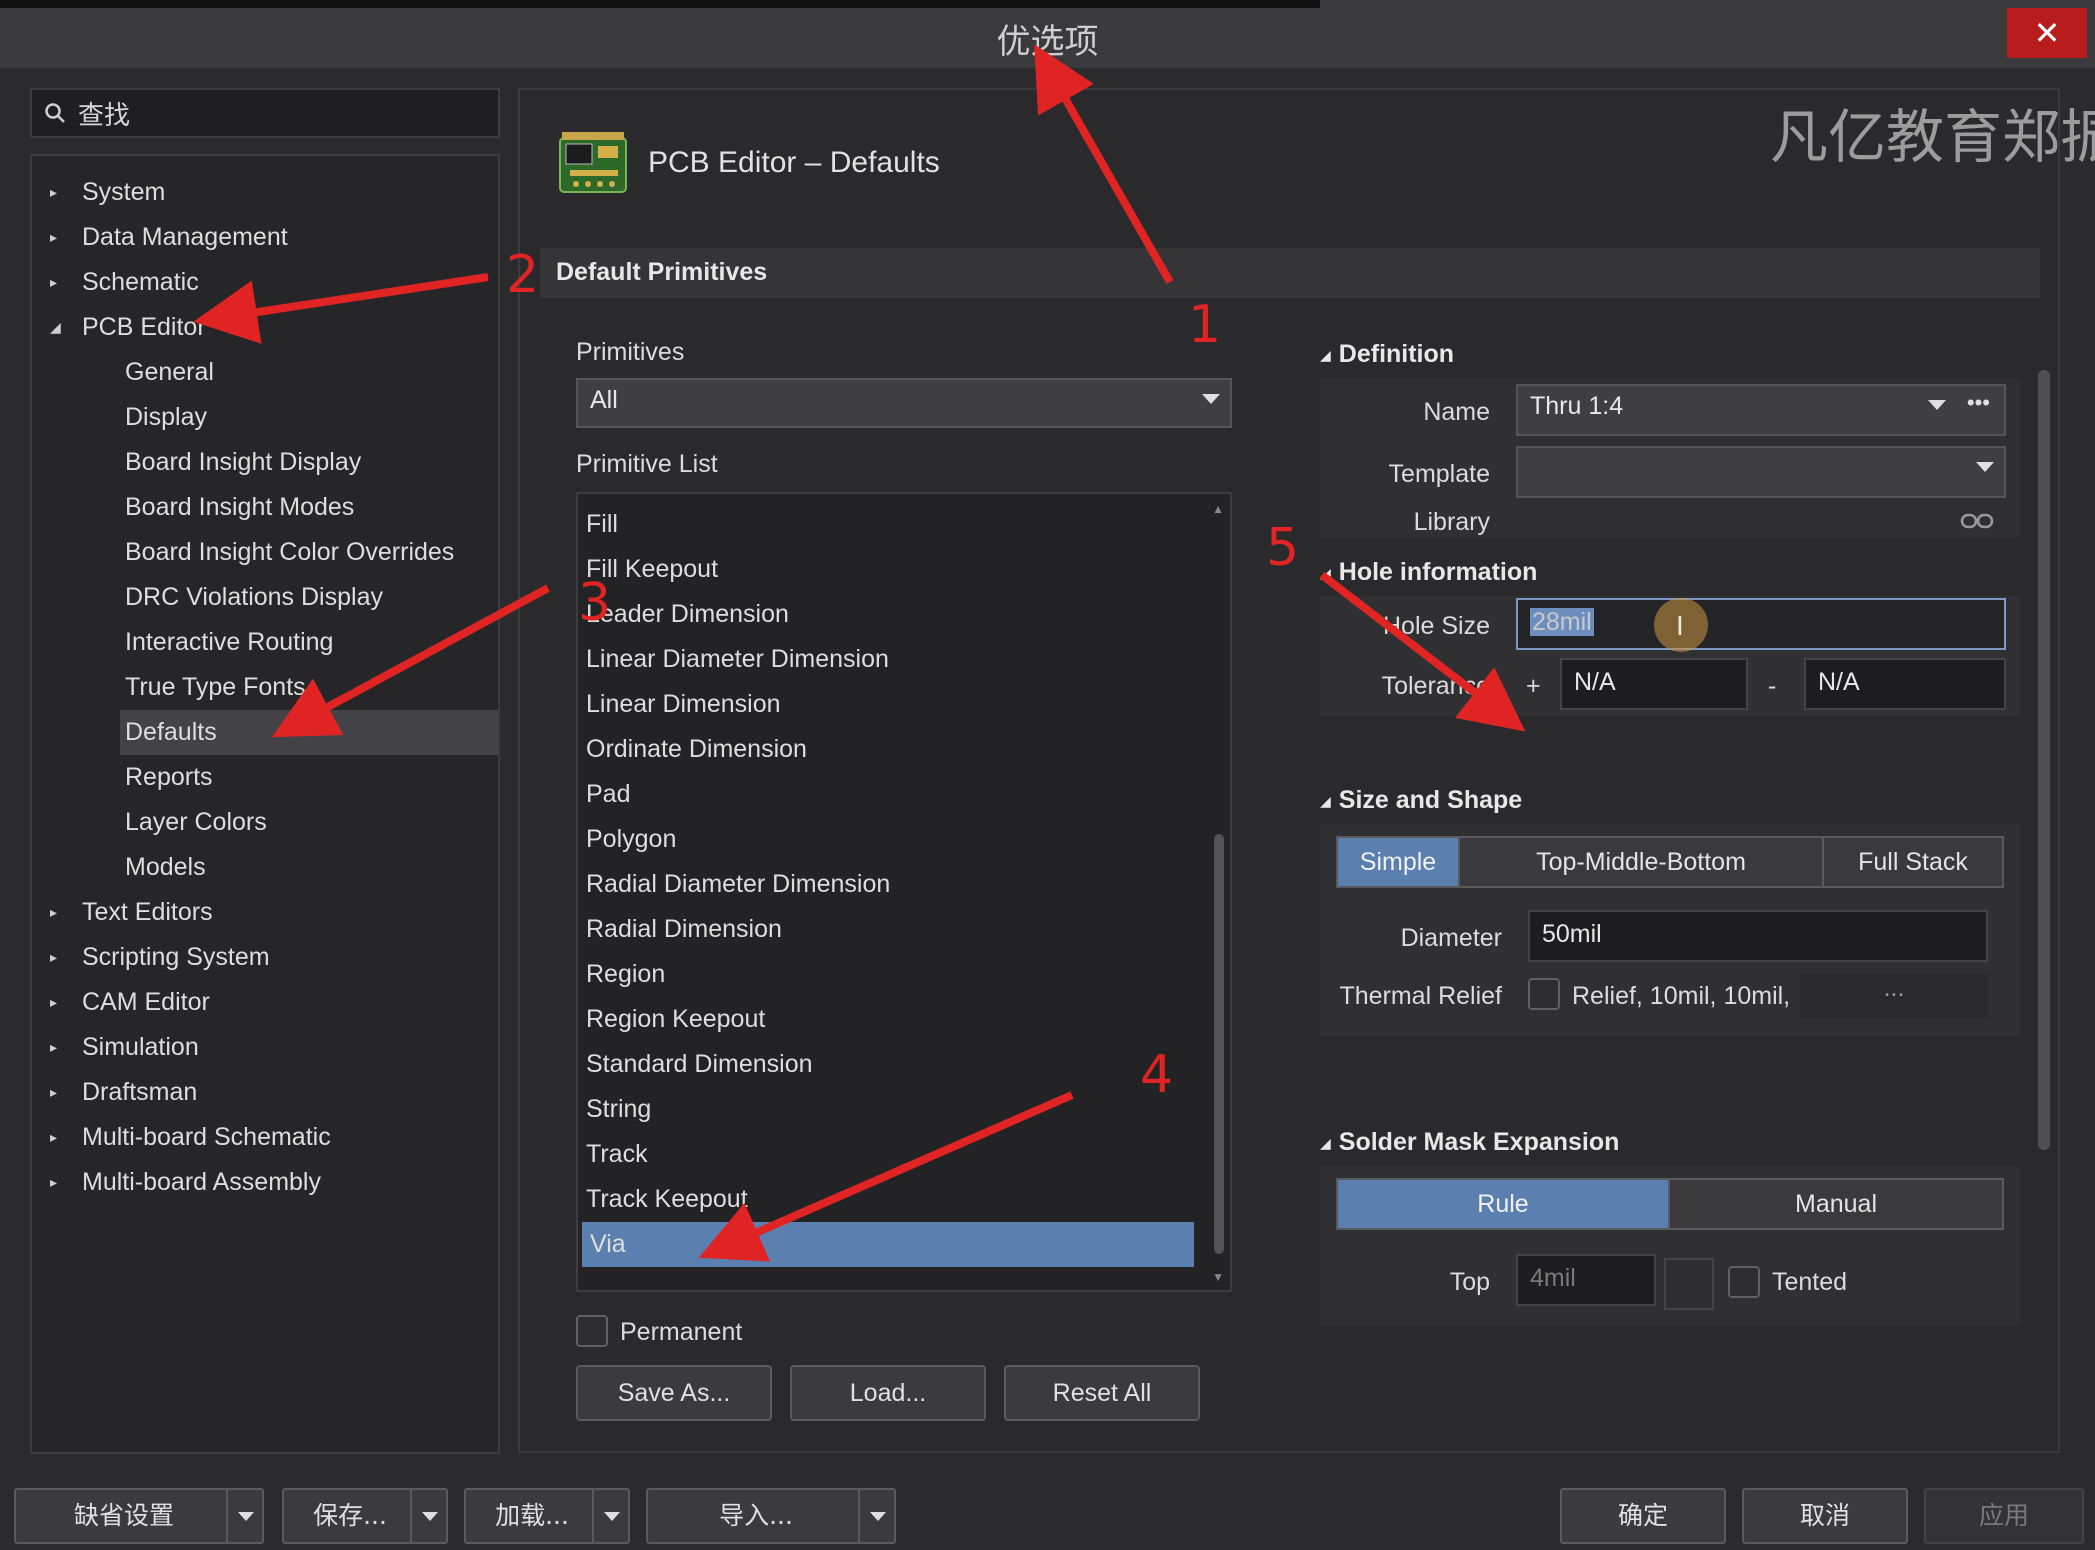 Image resolution: width=2095 pixels, height=1550 pixels. I want to click on tree-item-models: Models, so click(265, 867).